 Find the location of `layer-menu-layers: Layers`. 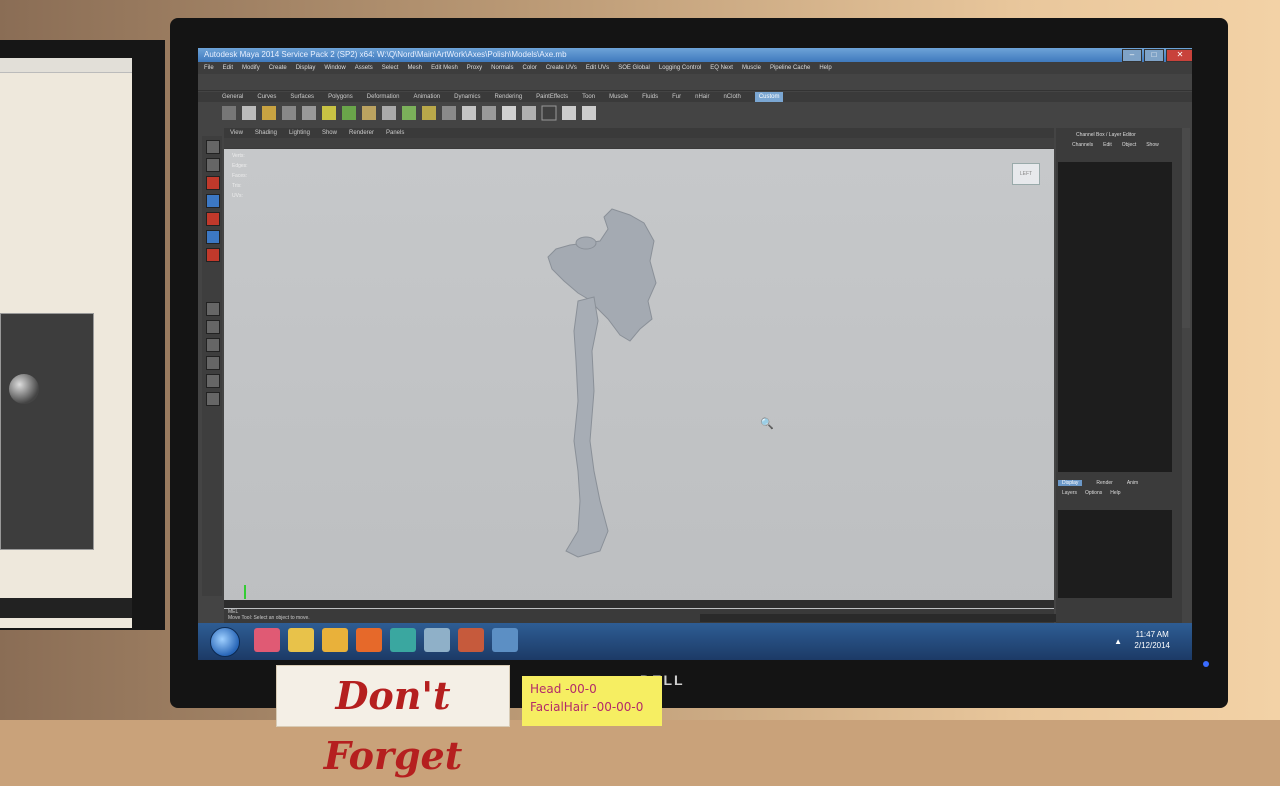

layer-menu-layers: Layers is located at coordinates (1069, 493).